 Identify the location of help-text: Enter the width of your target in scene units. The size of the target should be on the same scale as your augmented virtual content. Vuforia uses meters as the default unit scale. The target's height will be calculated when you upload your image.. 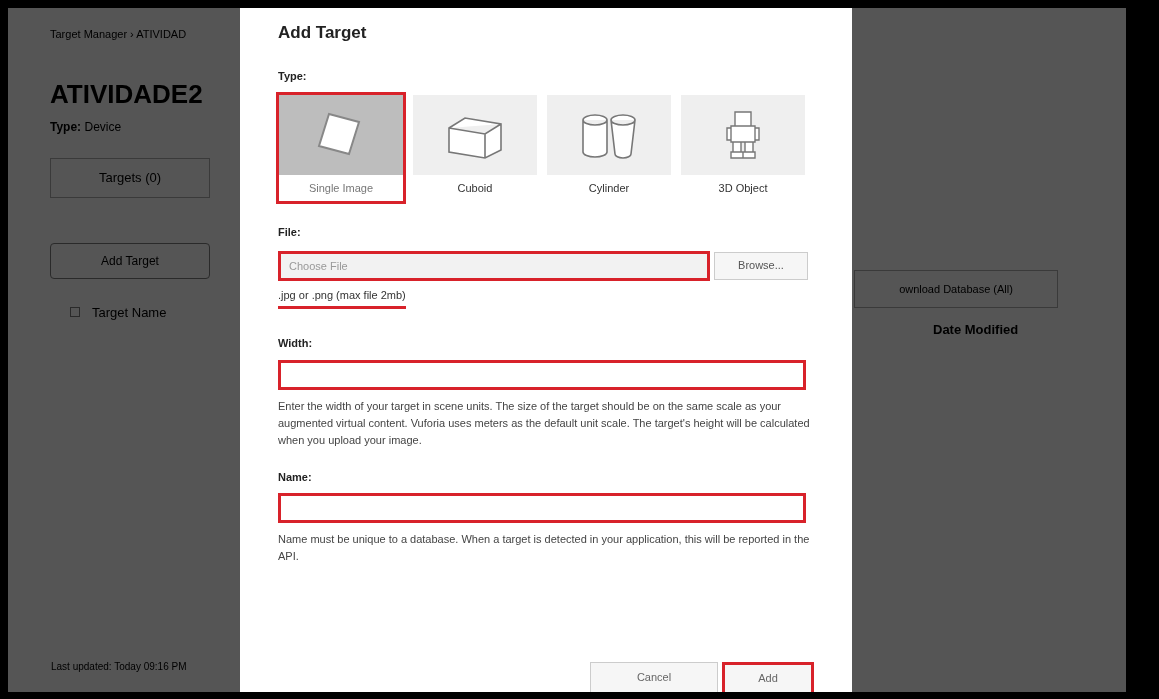
(544, 423).